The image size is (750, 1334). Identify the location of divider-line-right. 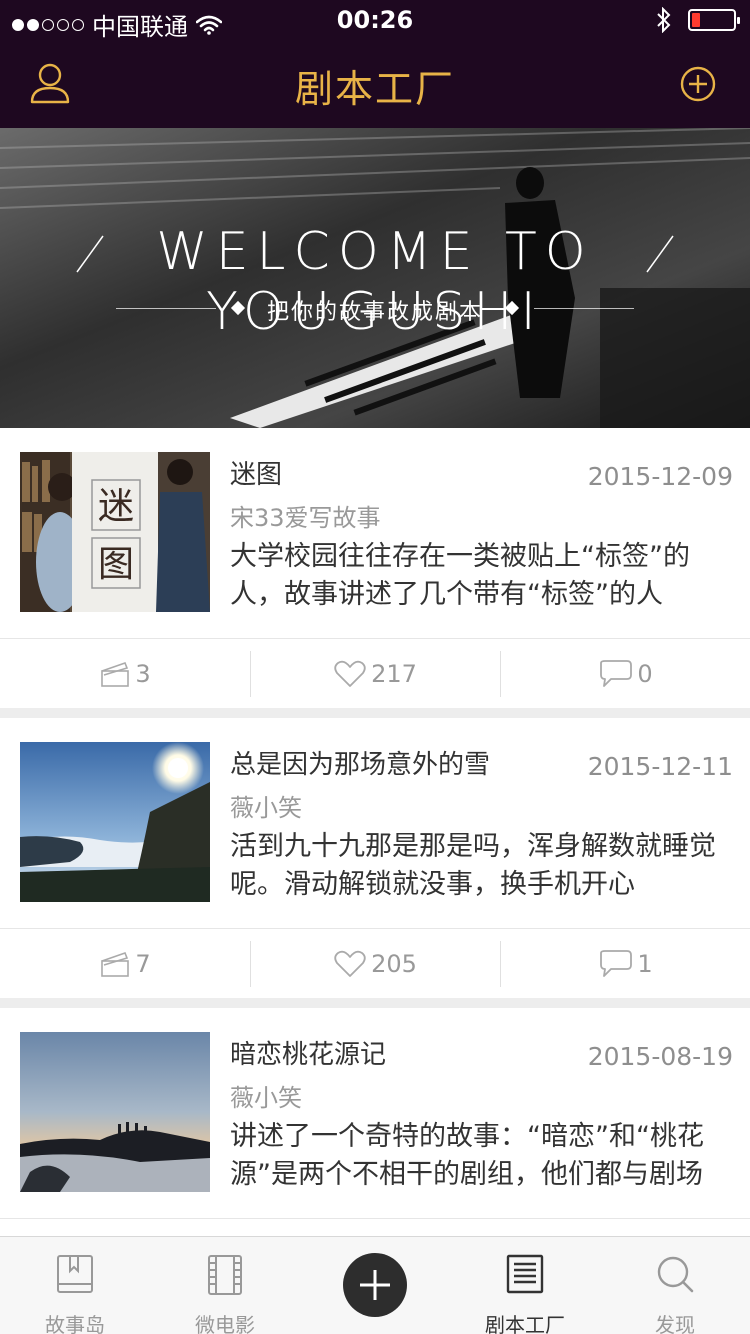
(584, 308).